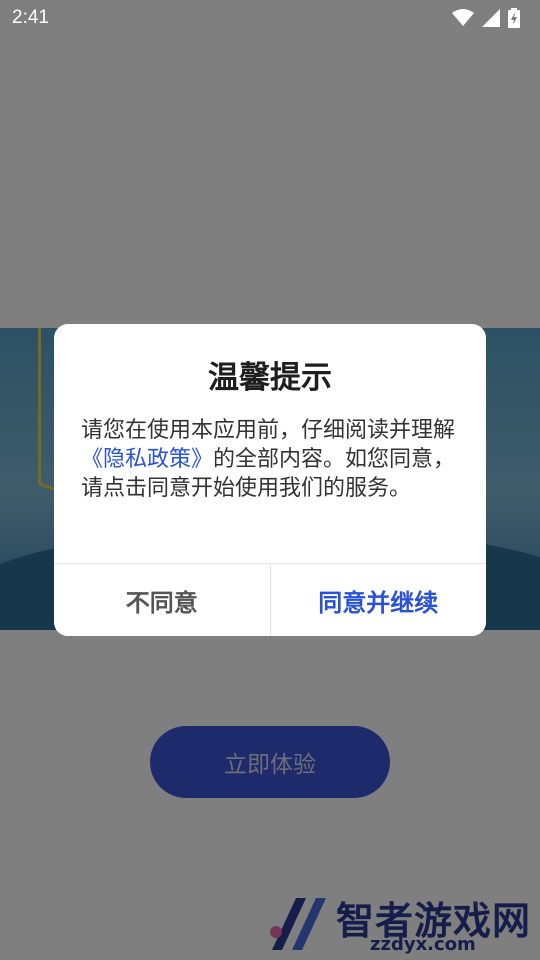 This screenshot has width=540, height=960. What do you see at coordinates (378, 600) in the screenshot?
I see `agree-continue-button: 同意并继续` at bounding box center [378, 600].